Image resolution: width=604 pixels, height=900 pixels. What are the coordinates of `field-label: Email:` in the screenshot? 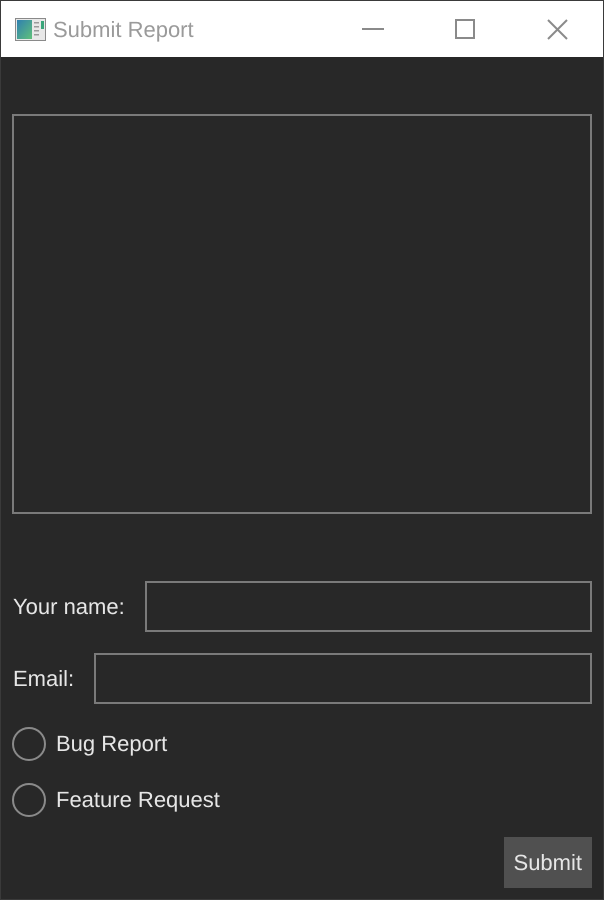 It's located at (43, 679).